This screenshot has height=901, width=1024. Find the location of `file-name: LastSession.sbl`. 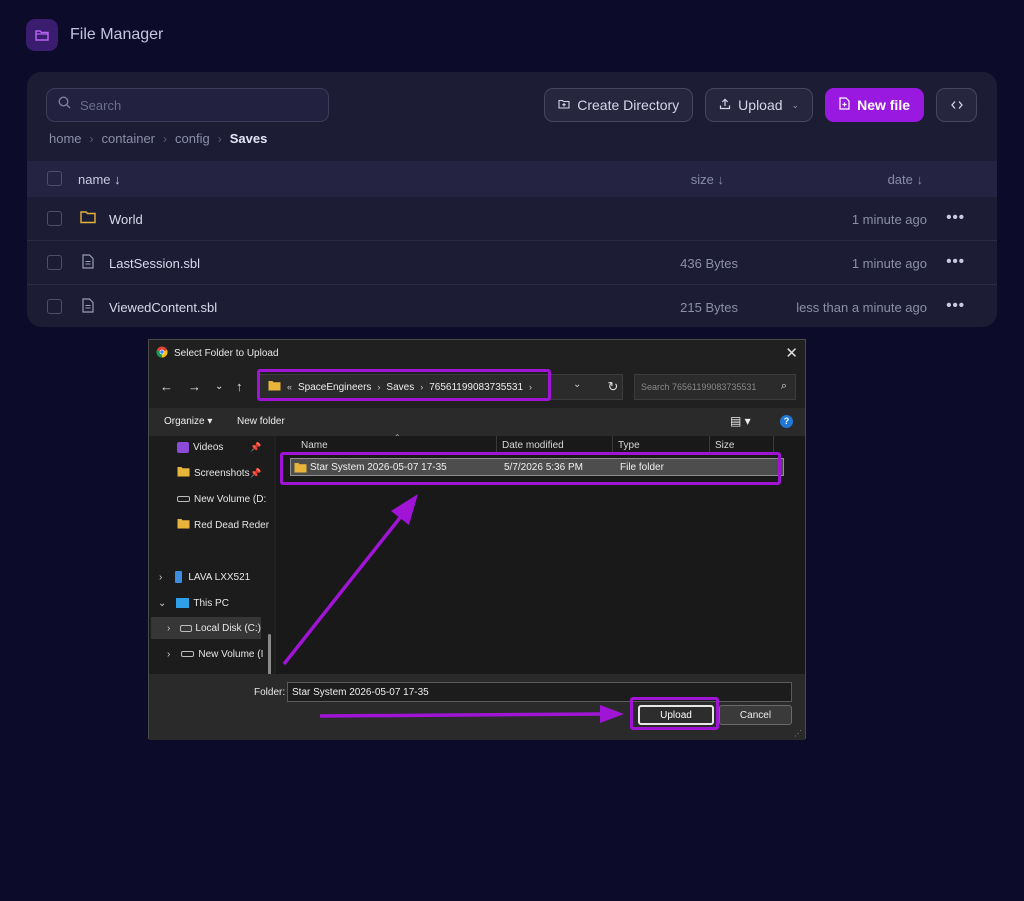

file-name: LastSession.sbl is located at coordinates (154, 263).